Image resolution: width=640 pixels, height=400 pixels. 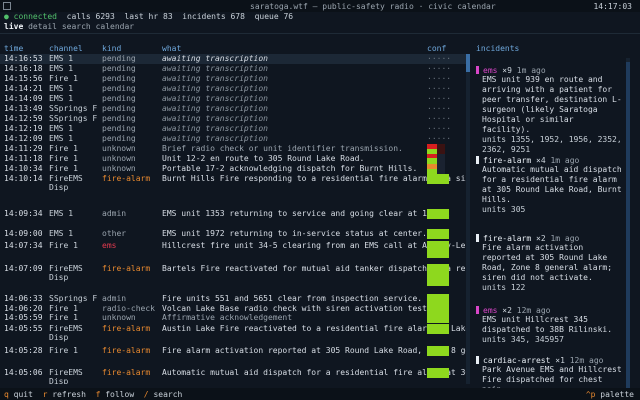 I want to click on incident-count: ×4, so click(x=541, y=160).